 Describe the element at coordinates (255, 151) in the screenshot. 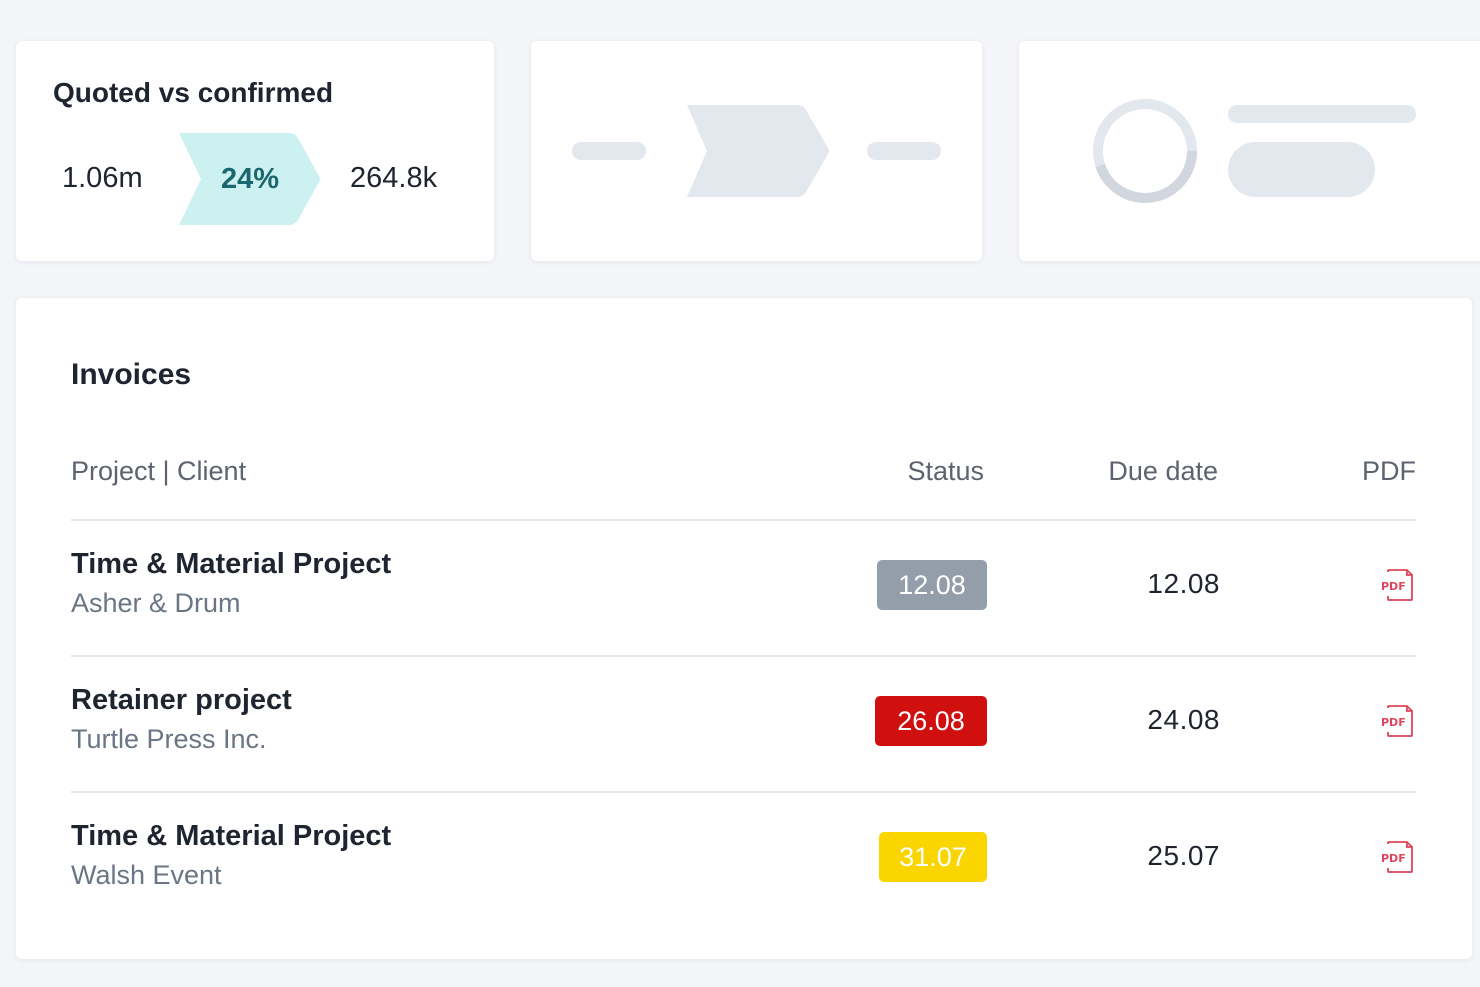

I see `quoted-vs-confirmed-card: Quoted vs confirmed 1.06m 24% 264.8k` at that location.